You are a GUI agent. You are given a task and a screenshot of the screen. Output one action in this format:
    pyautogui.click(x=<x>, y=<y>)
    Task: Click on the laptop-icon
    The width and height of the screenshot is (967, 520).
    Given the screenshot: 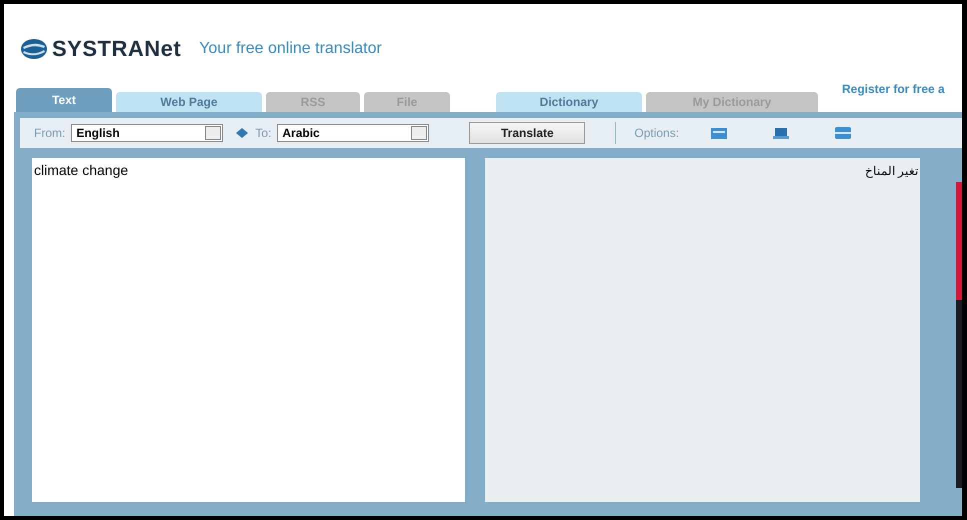 What is the action you would take?
    pyautogui.click(x=781, y=133)
    